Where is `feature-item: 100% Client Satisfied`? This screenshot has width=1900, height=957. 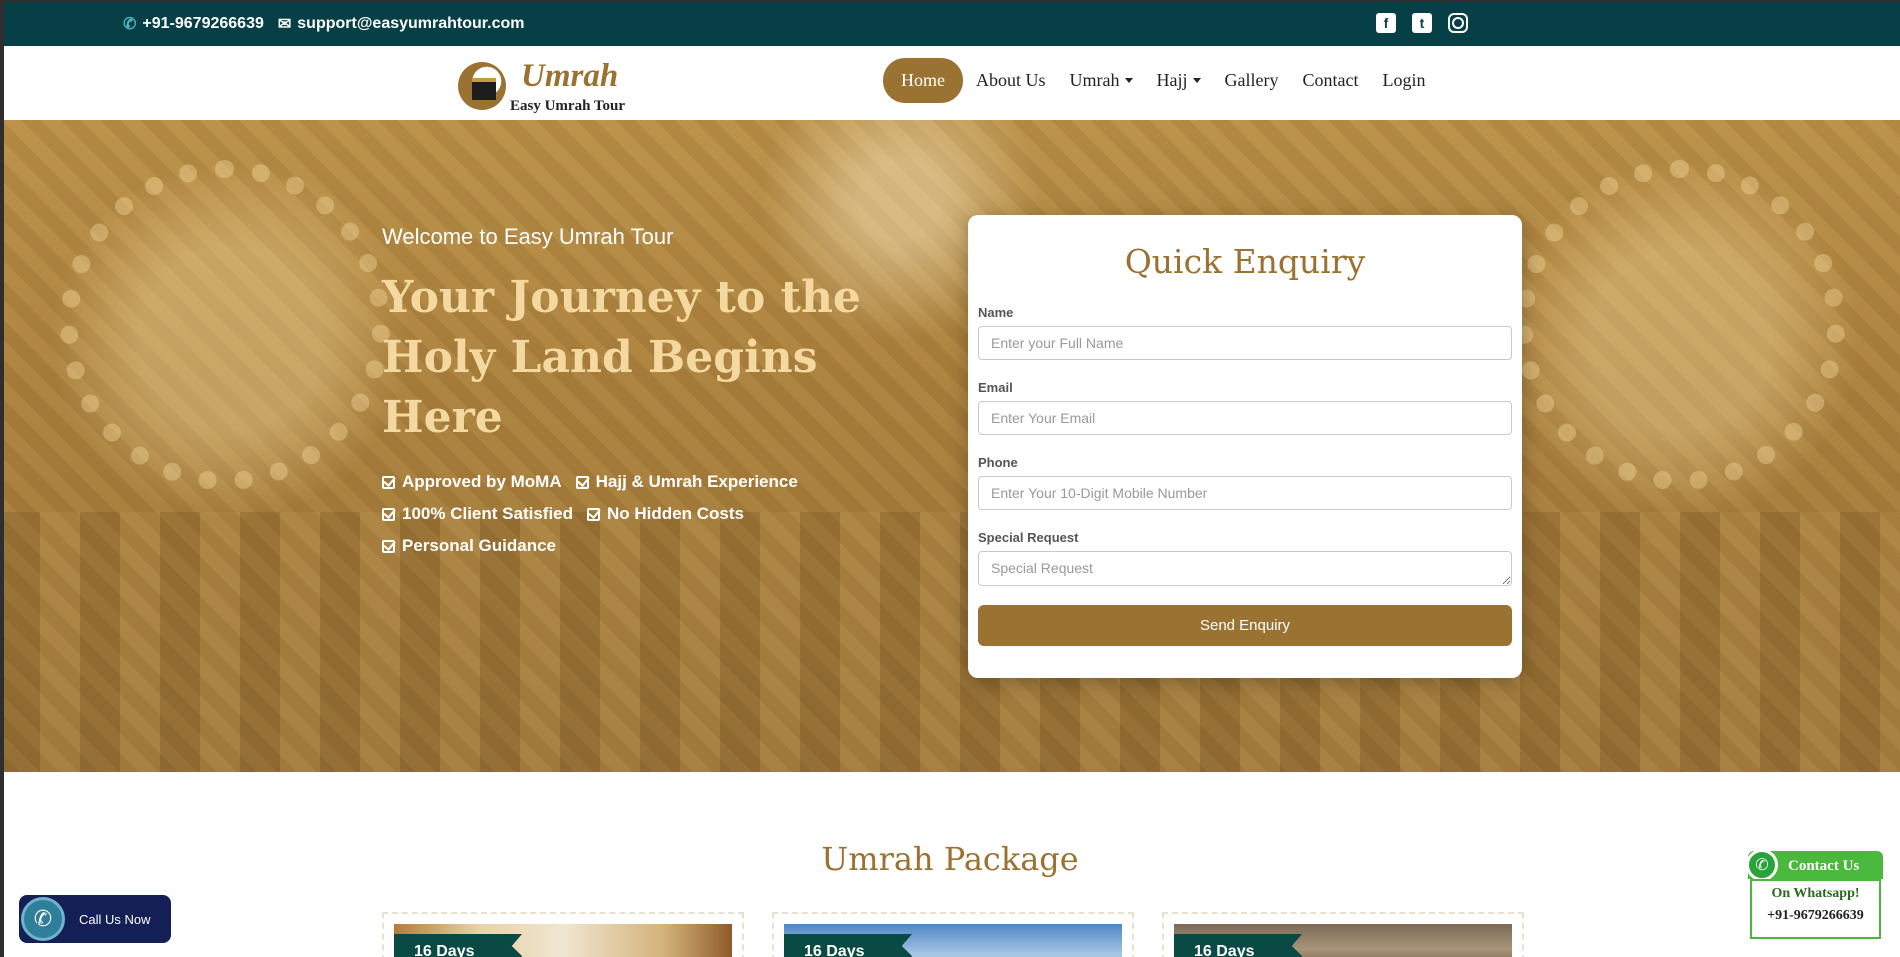
feature-item: 100% Client Satisfied is located at coordinates (477, 514).